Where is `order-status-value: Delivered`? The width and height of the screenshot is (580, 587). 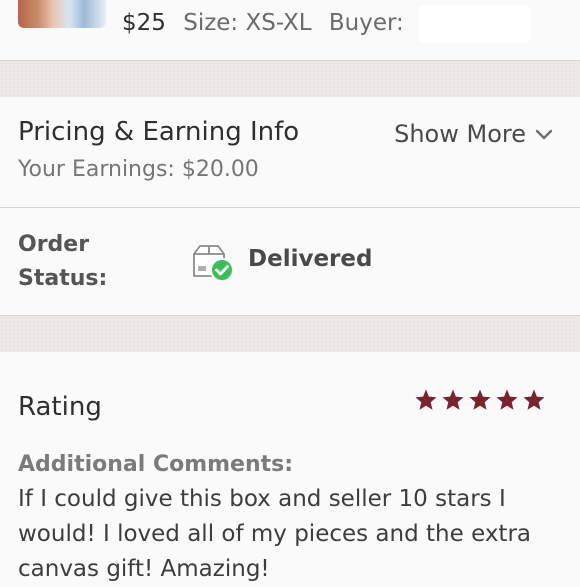 order-status-value: Delivered is located at coordinates (310, 259).